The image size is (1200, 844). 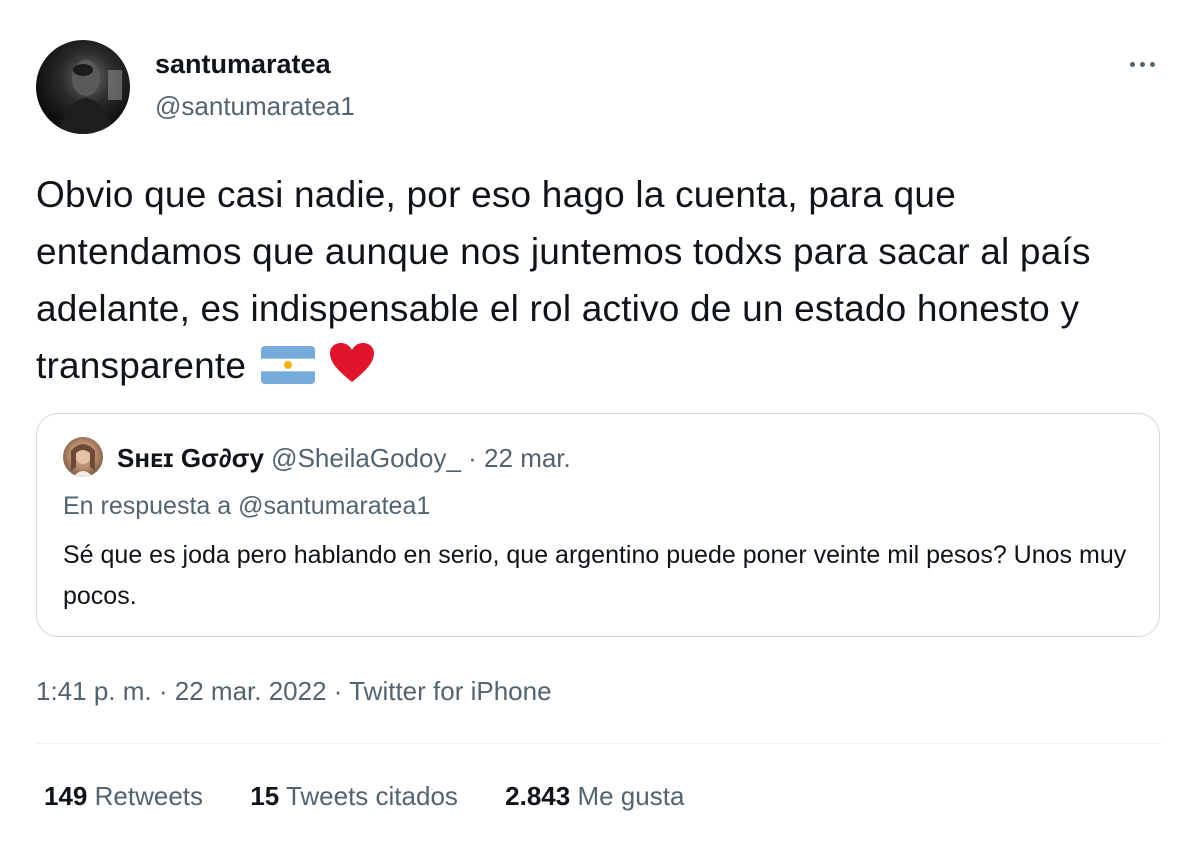 I want to click on tweet-date: 22 mar. 2022, so click(x=251, y=691).